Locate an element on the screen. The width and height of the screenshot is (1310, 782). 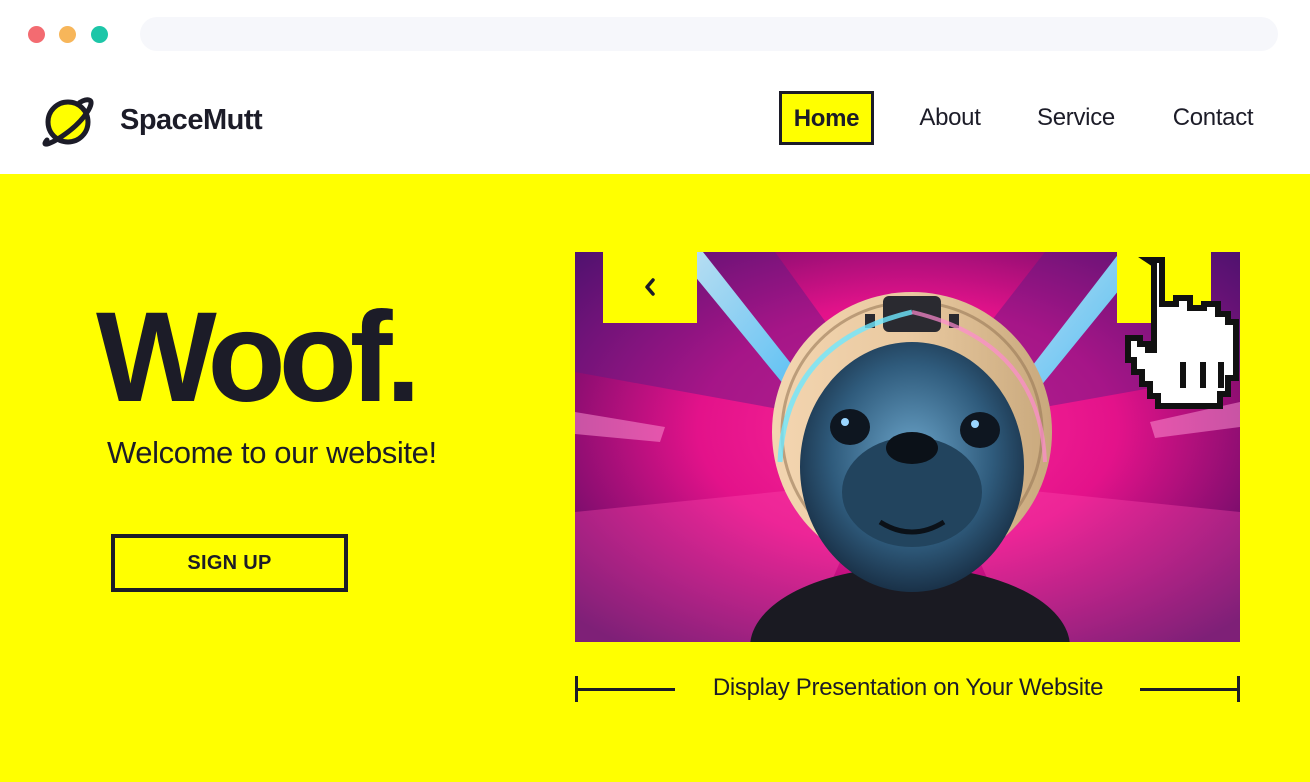
caption-left-line is located at coordinates (625, 689).